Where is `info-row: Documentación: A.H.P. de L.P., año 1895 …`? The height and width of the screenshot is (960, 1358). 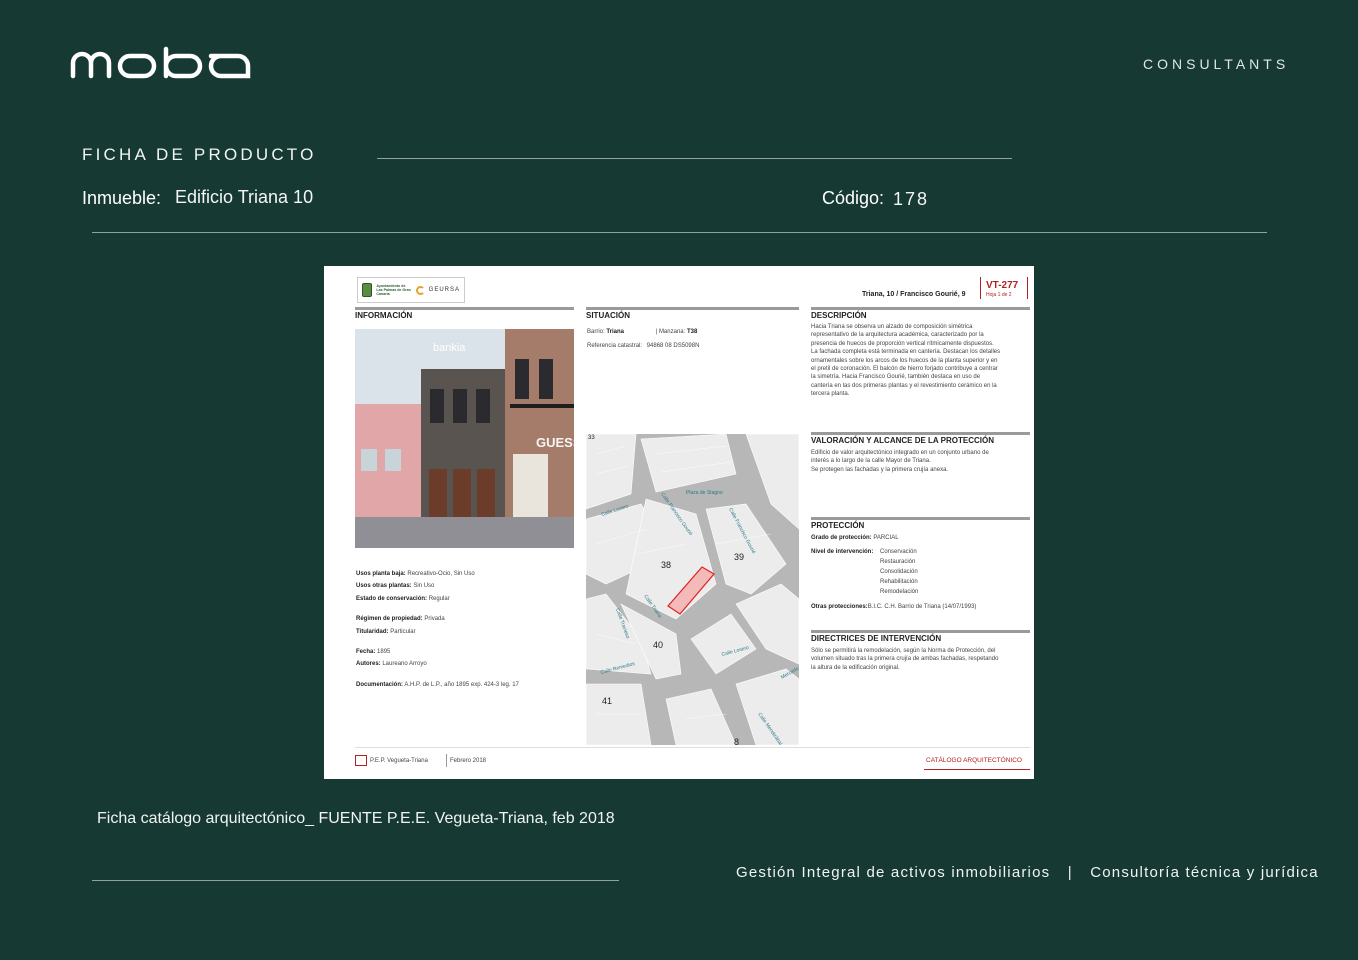 info-row: Documentación: A.H.P. de L.P., año 1895 … is located at coordinates (437, 684).